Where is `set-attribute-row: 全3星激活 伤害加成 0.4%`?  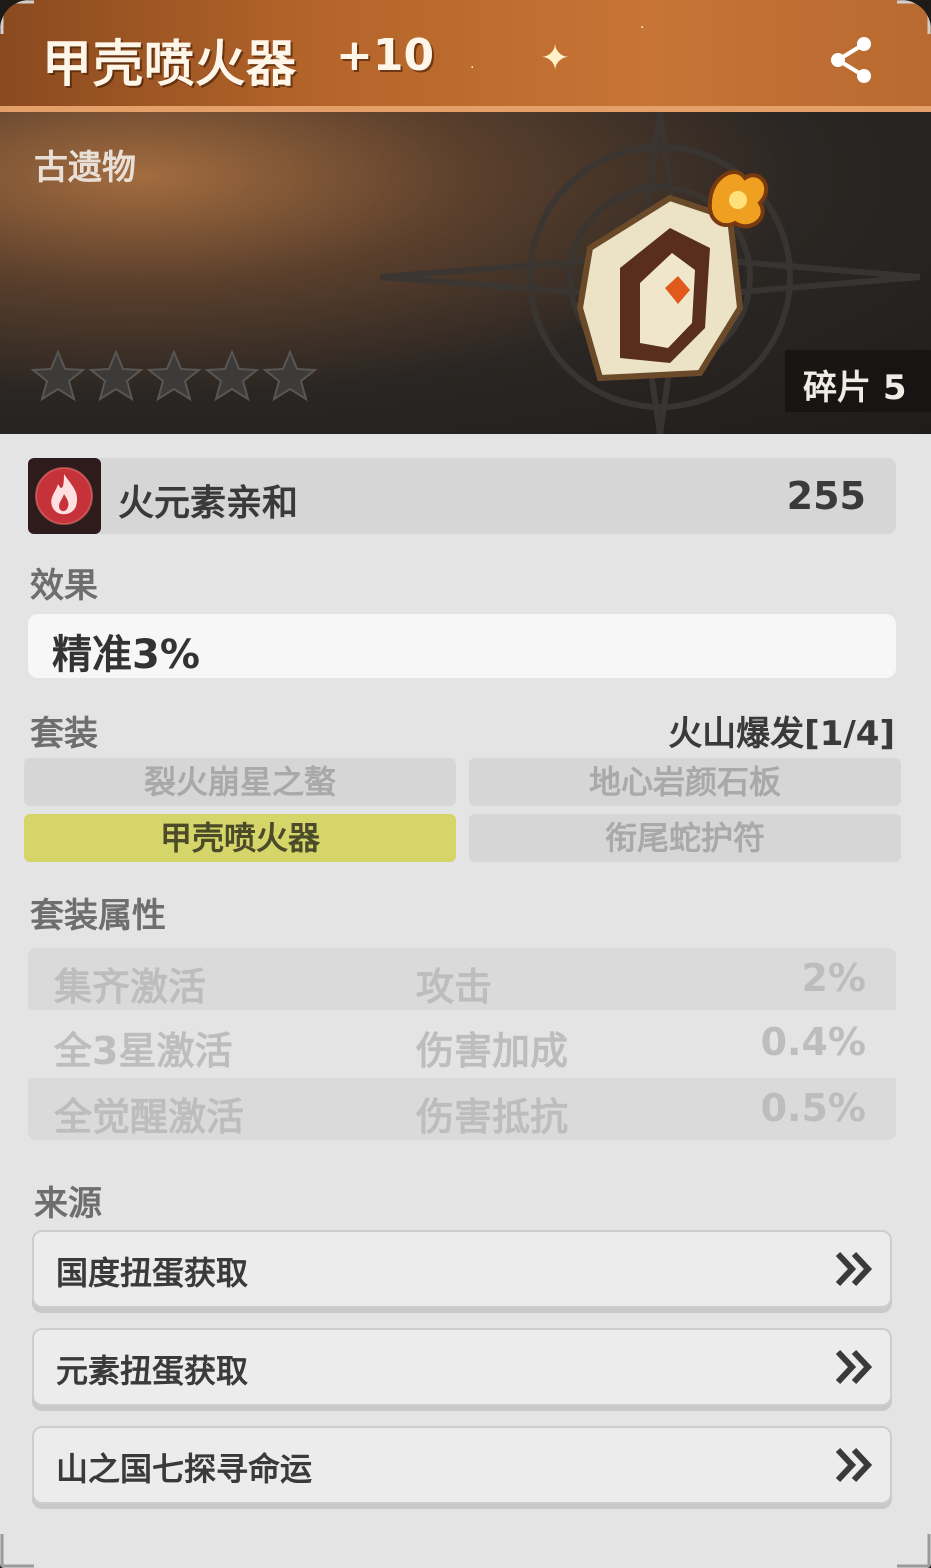
set-attribute-row: 全3星激活 伤害加成 0.4% is located at coordinates (462, 1043).